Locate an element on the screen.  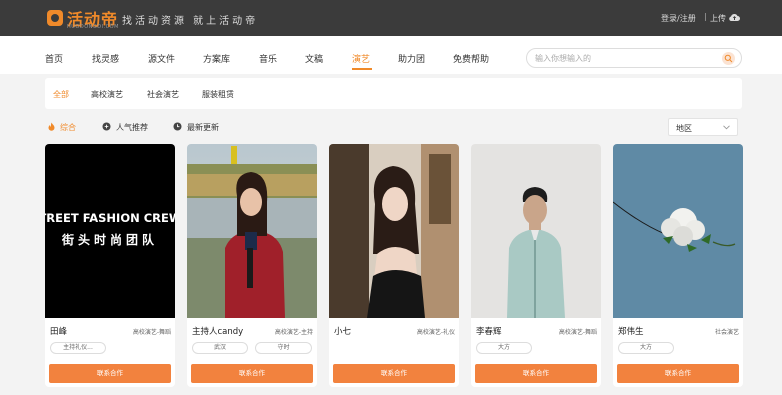
performer-name: 主持人candy is located at coordinates (217, 331).